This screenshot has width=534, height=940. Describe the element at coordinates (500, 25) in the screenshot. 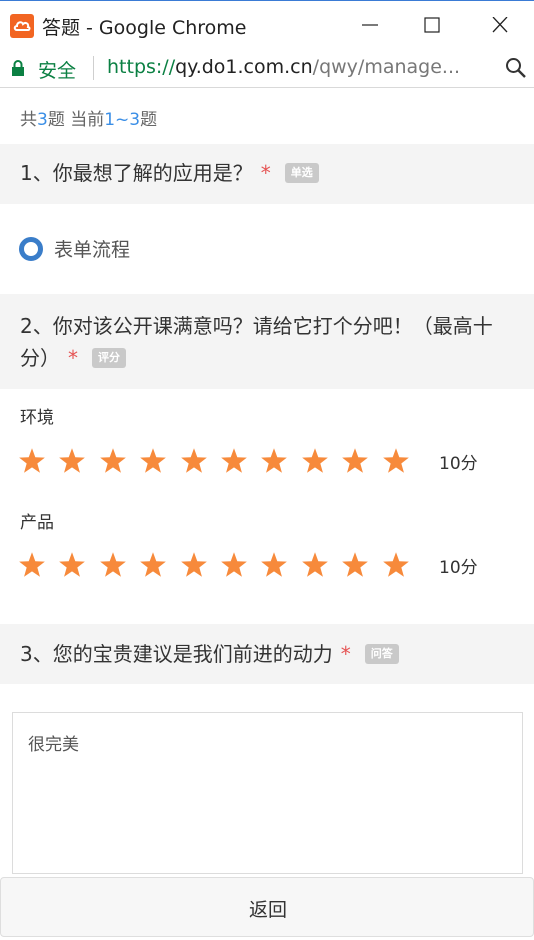

I see `close-button` at that location.